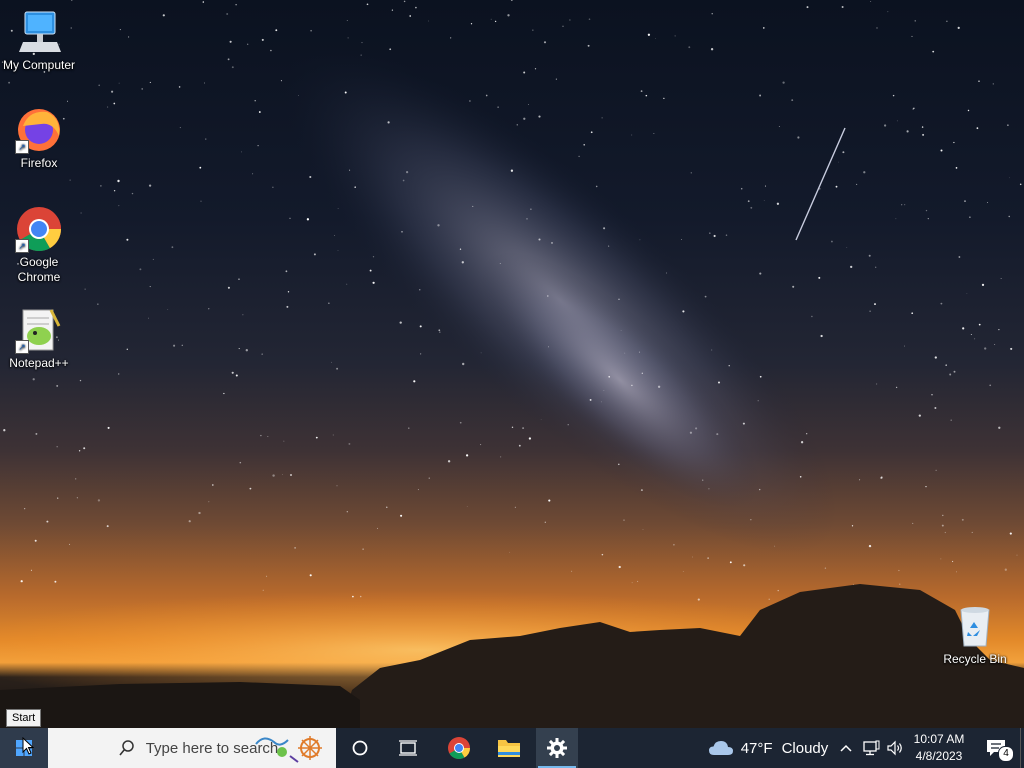 The height and width of the screenshot is (768, 1024). What do you see at coordinates (939, 739) in the screenshot?
I see `clock-time: 10:07 AM` at bounding box center [939, 739].